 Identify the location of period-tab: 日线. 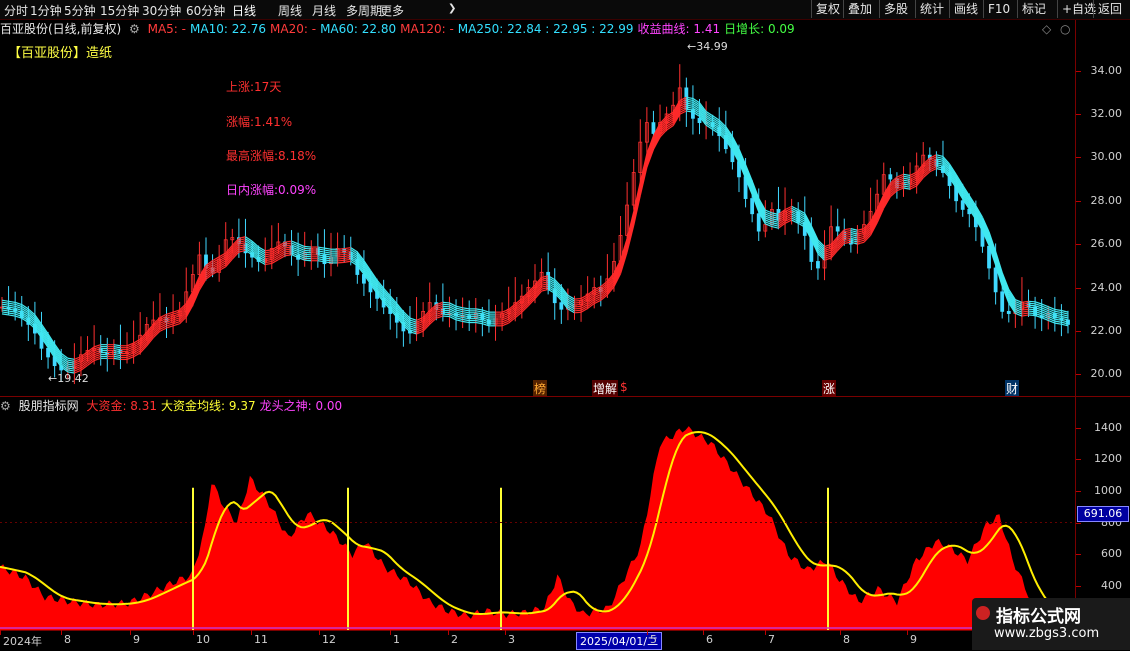
(244, 10).